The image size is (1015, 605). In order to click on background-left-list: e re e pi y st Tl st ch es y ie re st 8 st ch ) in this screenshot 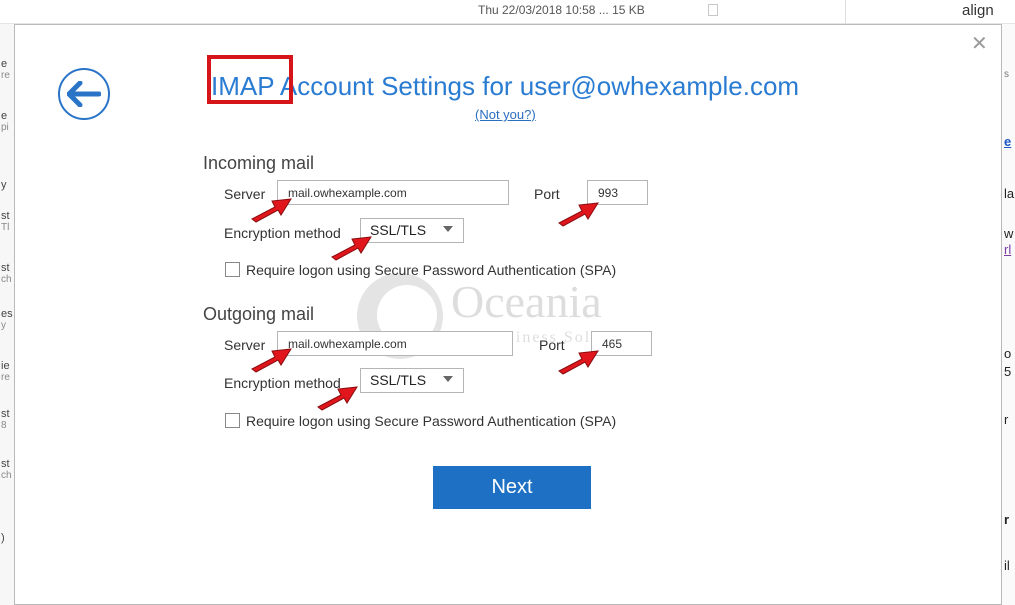, I will do `click(7, 314)`.